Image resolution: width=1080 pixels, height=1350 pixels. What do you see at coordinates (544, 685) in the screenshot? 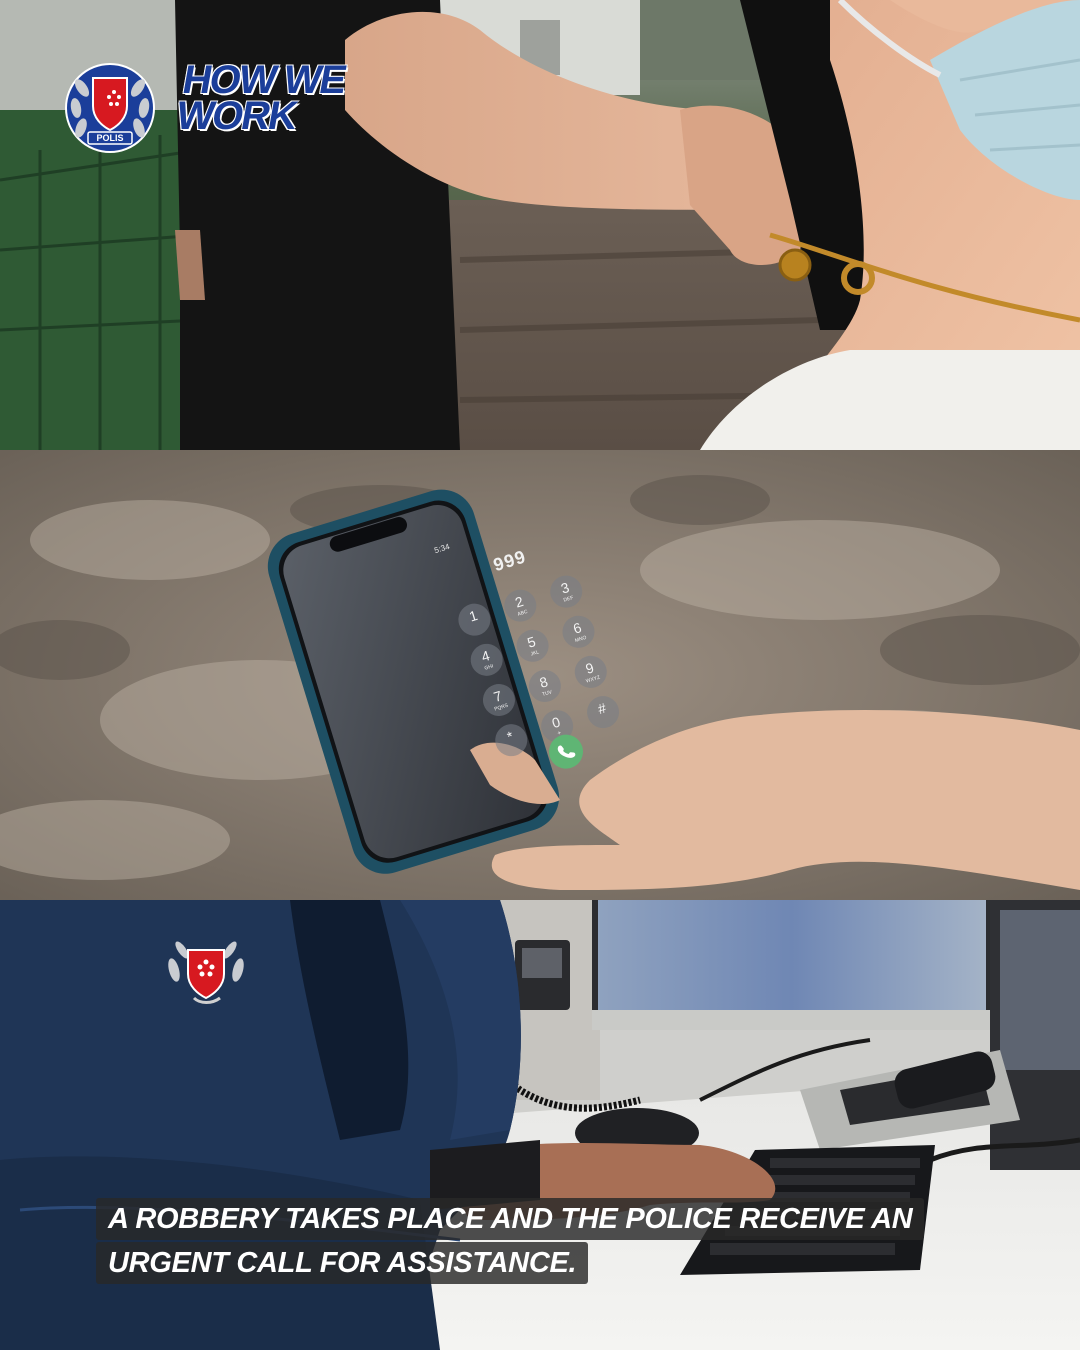
I see `keypad-key-8: 8 TUV` at bounding box center [544, 685].